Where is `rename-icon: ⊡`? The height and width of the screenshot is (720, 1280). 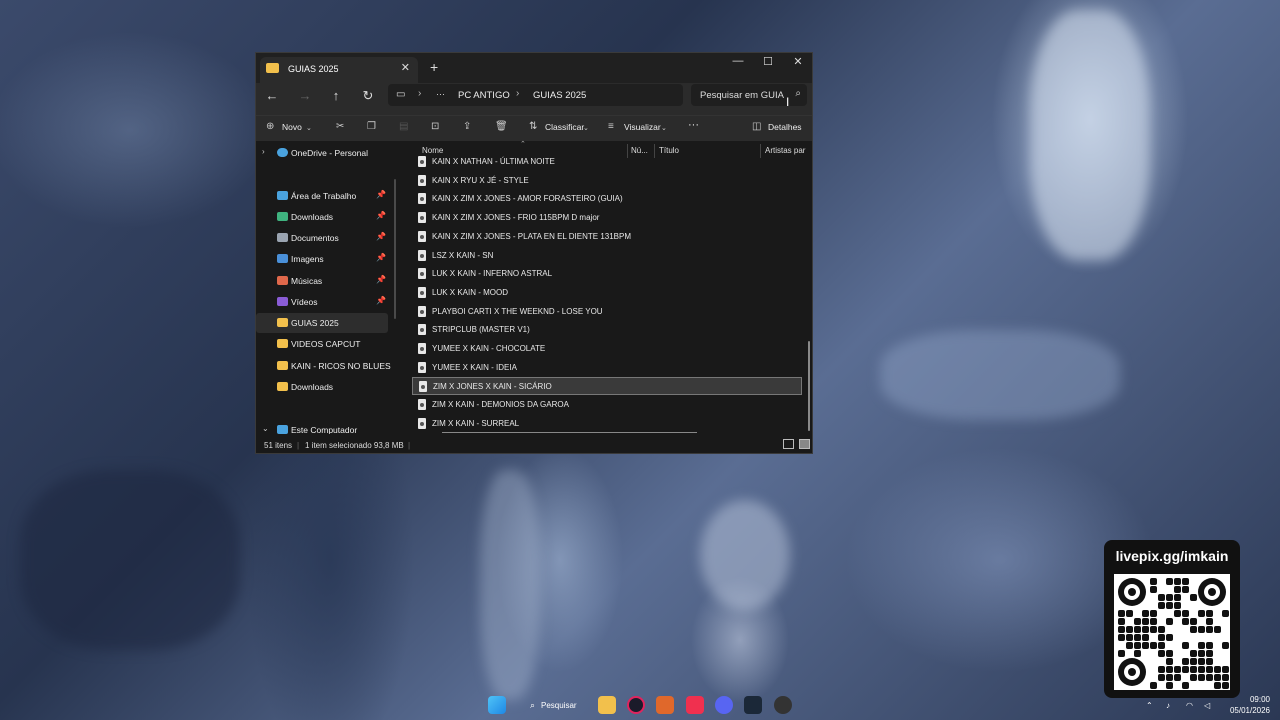 rename-icon: ⊡ is located at coordinates (435, 126).